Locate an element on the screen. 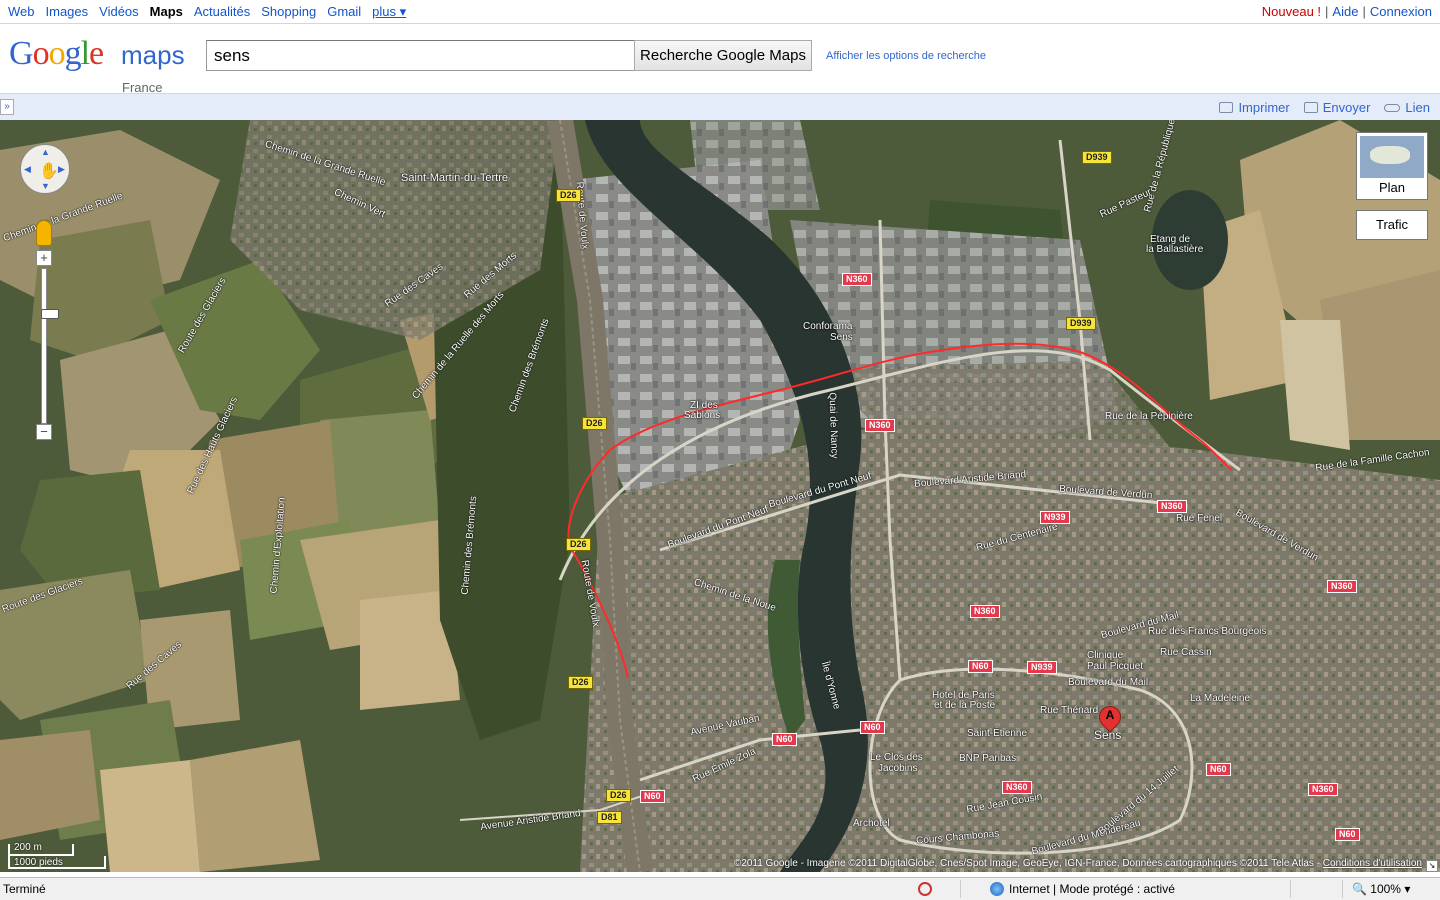  place-label-sablons: Sablons is located at coordinates (702, 415).